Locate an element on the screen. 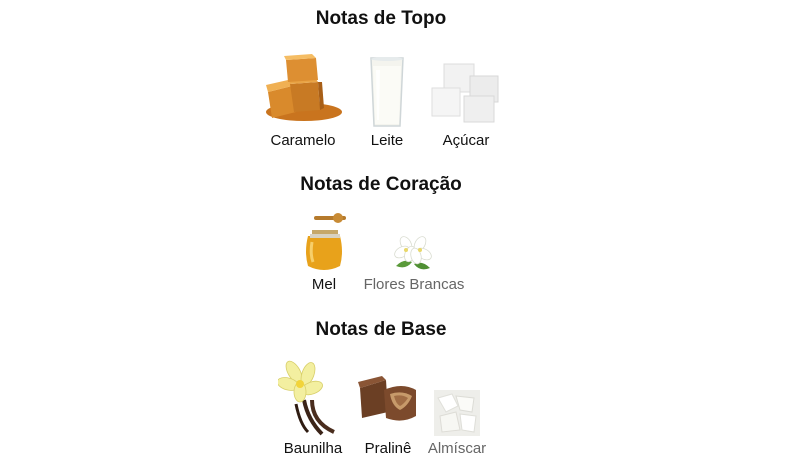  note-caramelo: Caramelo is located at coordinates (303, 102).